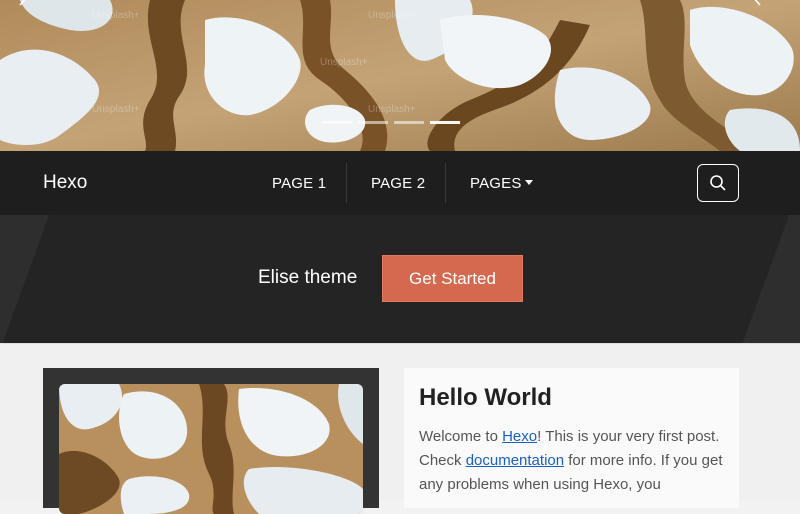 The height and width of the screenshot is (514, 800). What do you see at coordinates (519, 436) in the screenshot?
I see `hexo-link: Hexo` at bounding box center [519, 436].